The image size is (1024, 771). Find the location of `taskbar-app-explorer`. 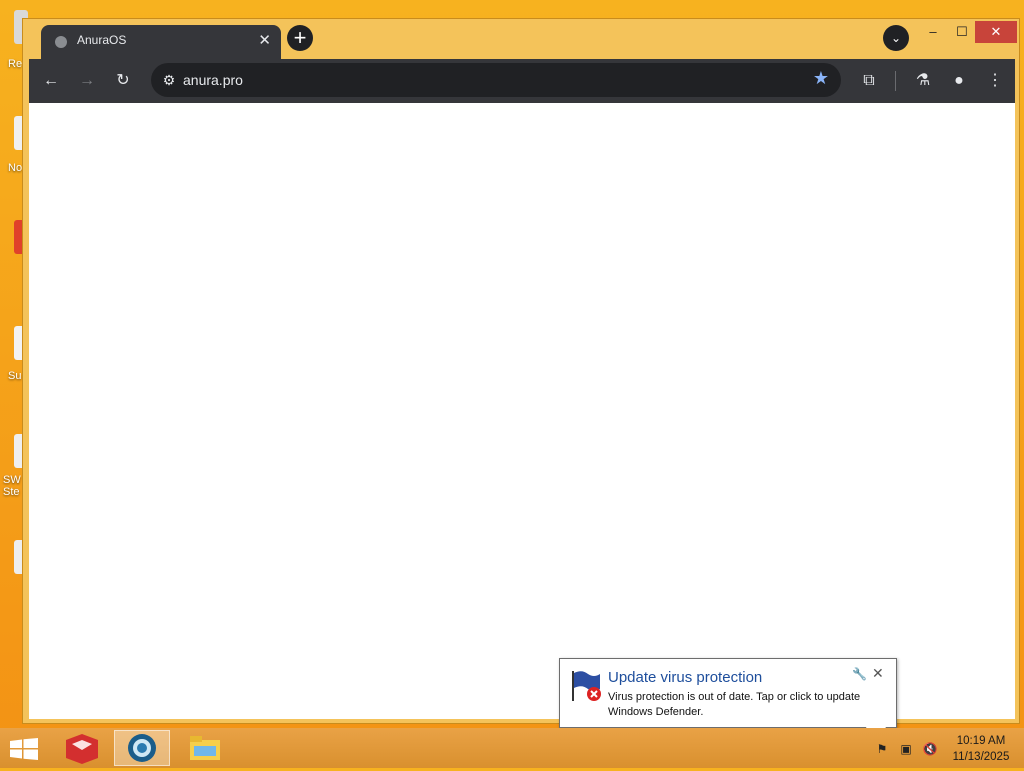

taskbar-app-explorer is located at coordinates (204, 748).